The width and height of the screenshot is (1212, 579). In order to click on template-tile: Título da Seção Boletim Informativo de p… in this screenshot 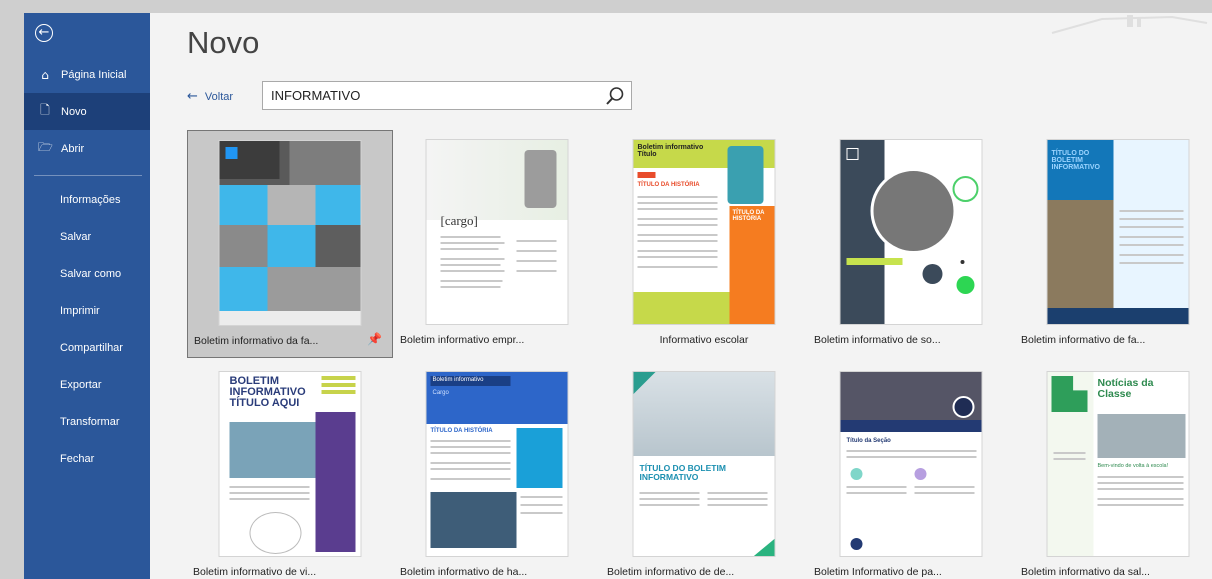, I will do `click(911, 470)`.